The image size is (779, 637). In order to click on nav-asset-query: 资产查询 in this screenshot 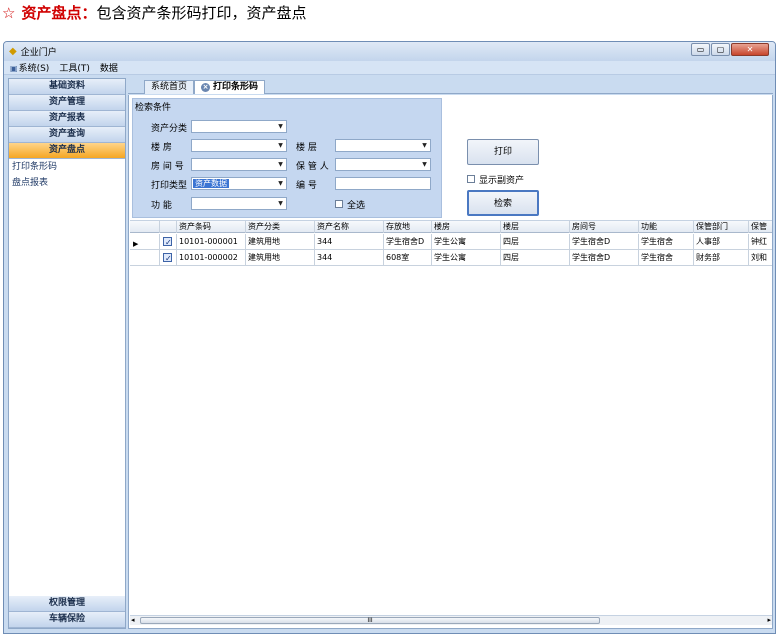, I will do `click(67, 135)`.